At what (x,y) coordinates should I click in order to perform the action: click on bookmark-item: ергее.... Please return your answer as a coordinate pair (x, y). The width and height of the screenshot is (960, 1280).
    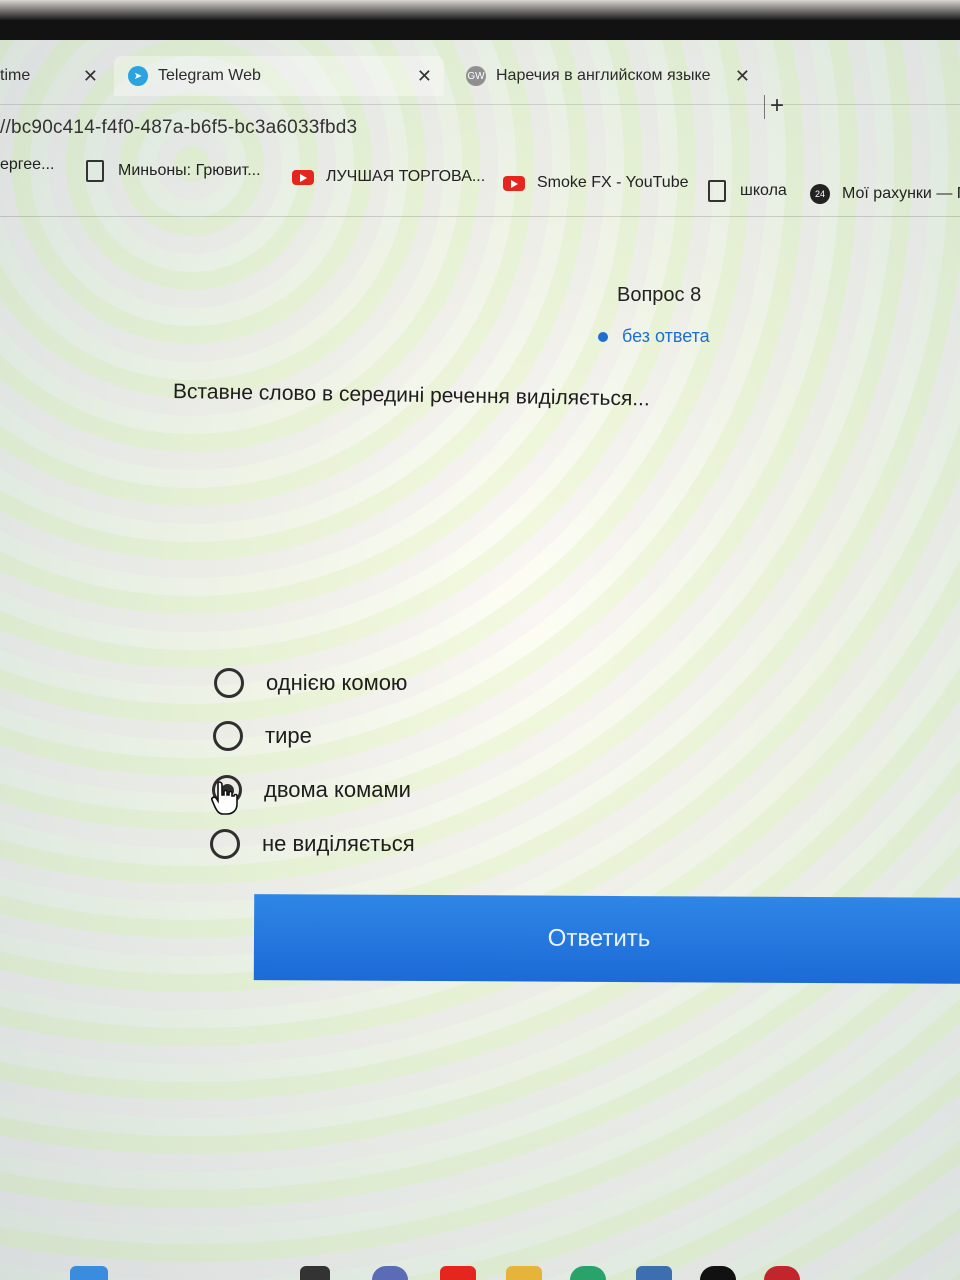
    Looking at the image, I should click on (27, 165).